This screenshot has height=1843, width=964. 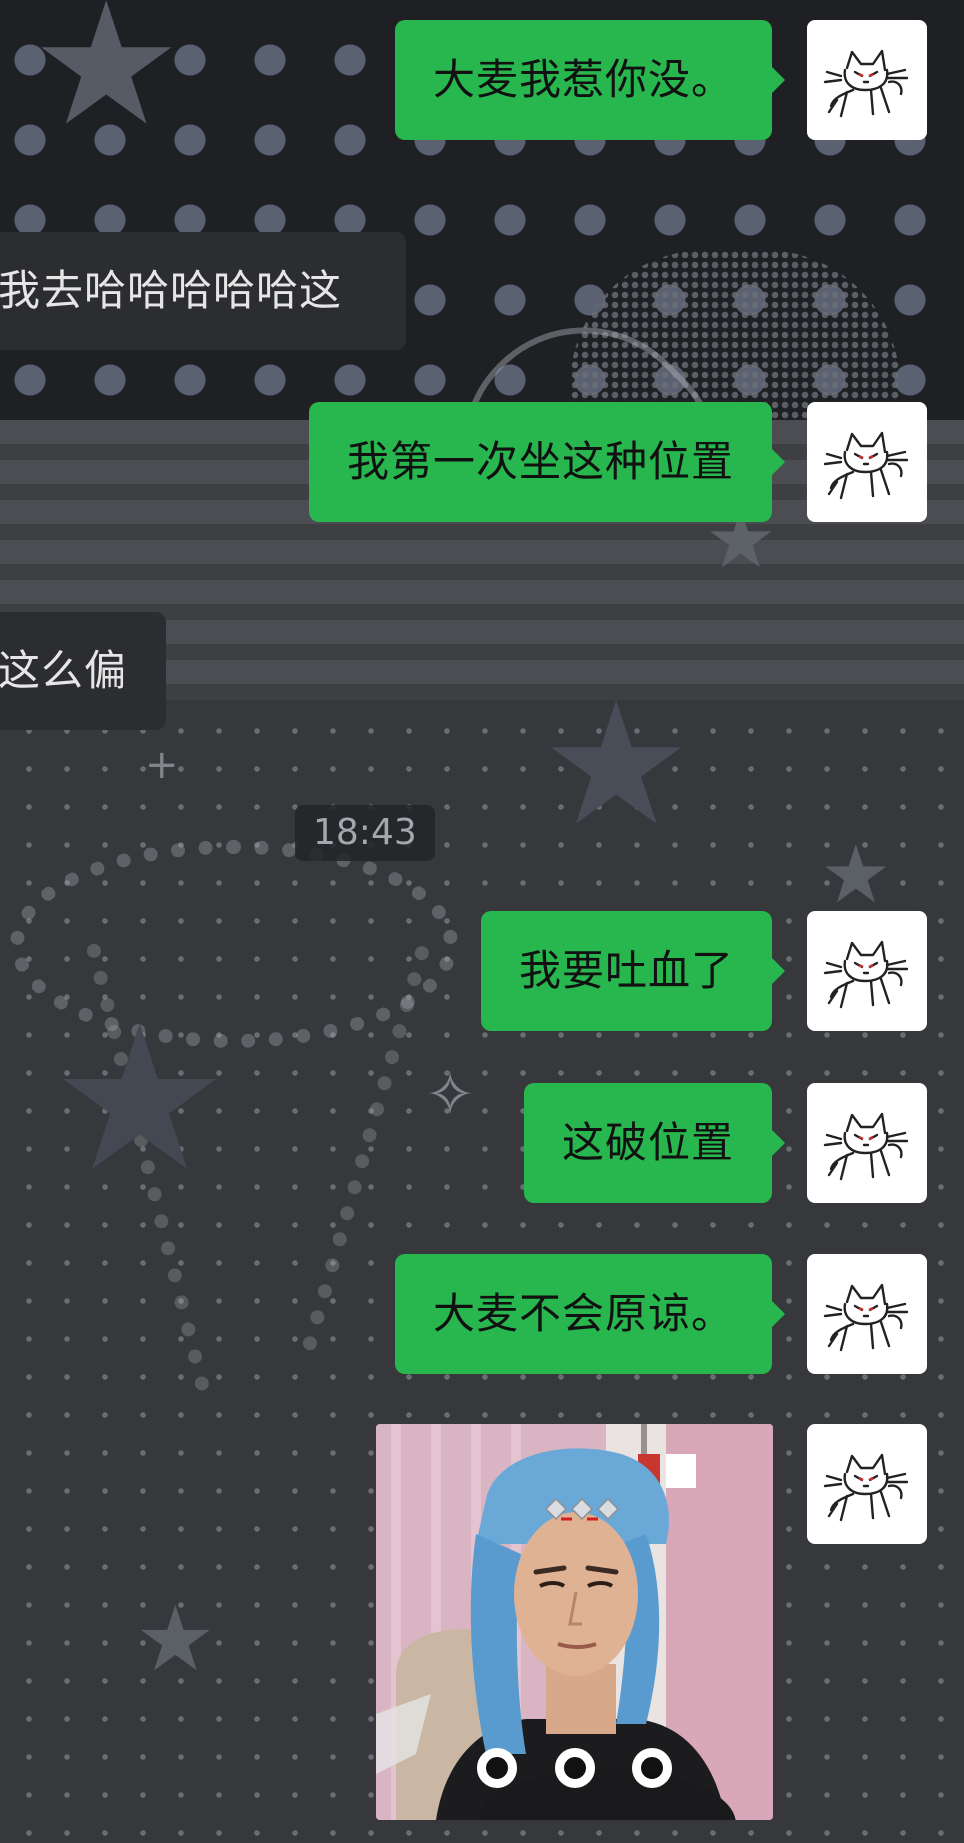 I want to click on message-row-outgoing: 我要吐血了, so click(x=482, y=971).